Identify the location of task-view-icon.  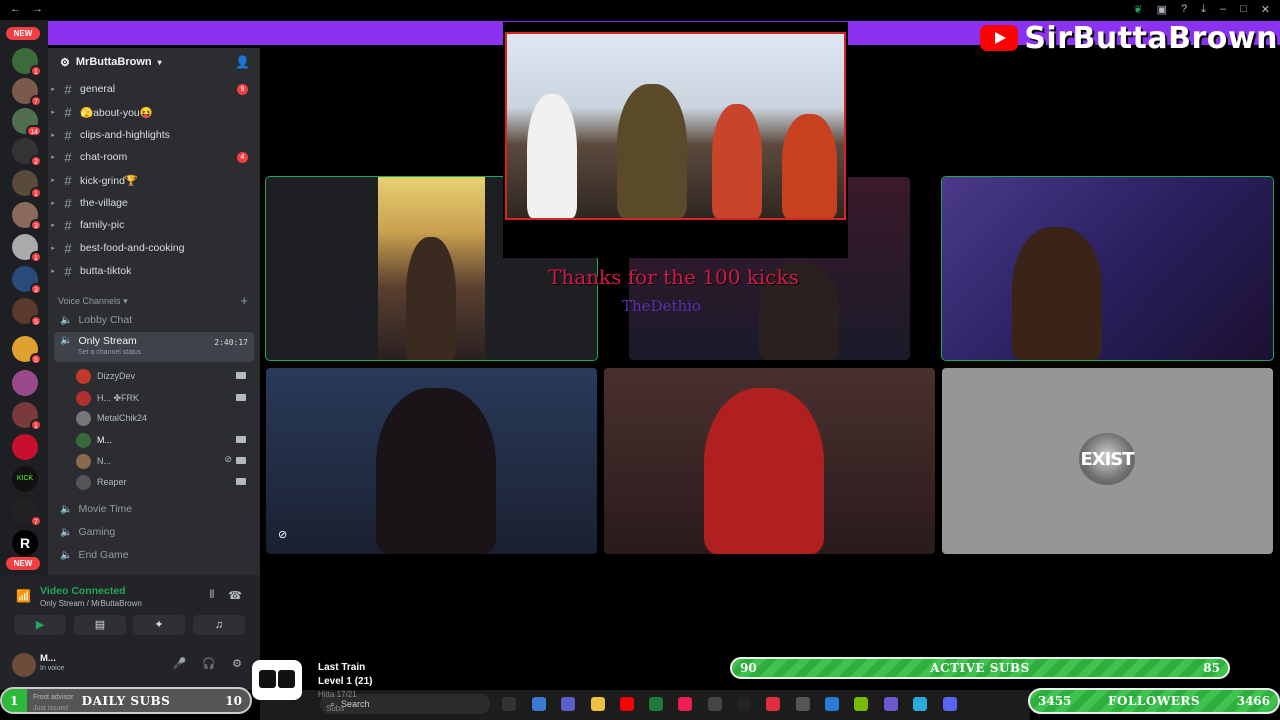
(509, 704).